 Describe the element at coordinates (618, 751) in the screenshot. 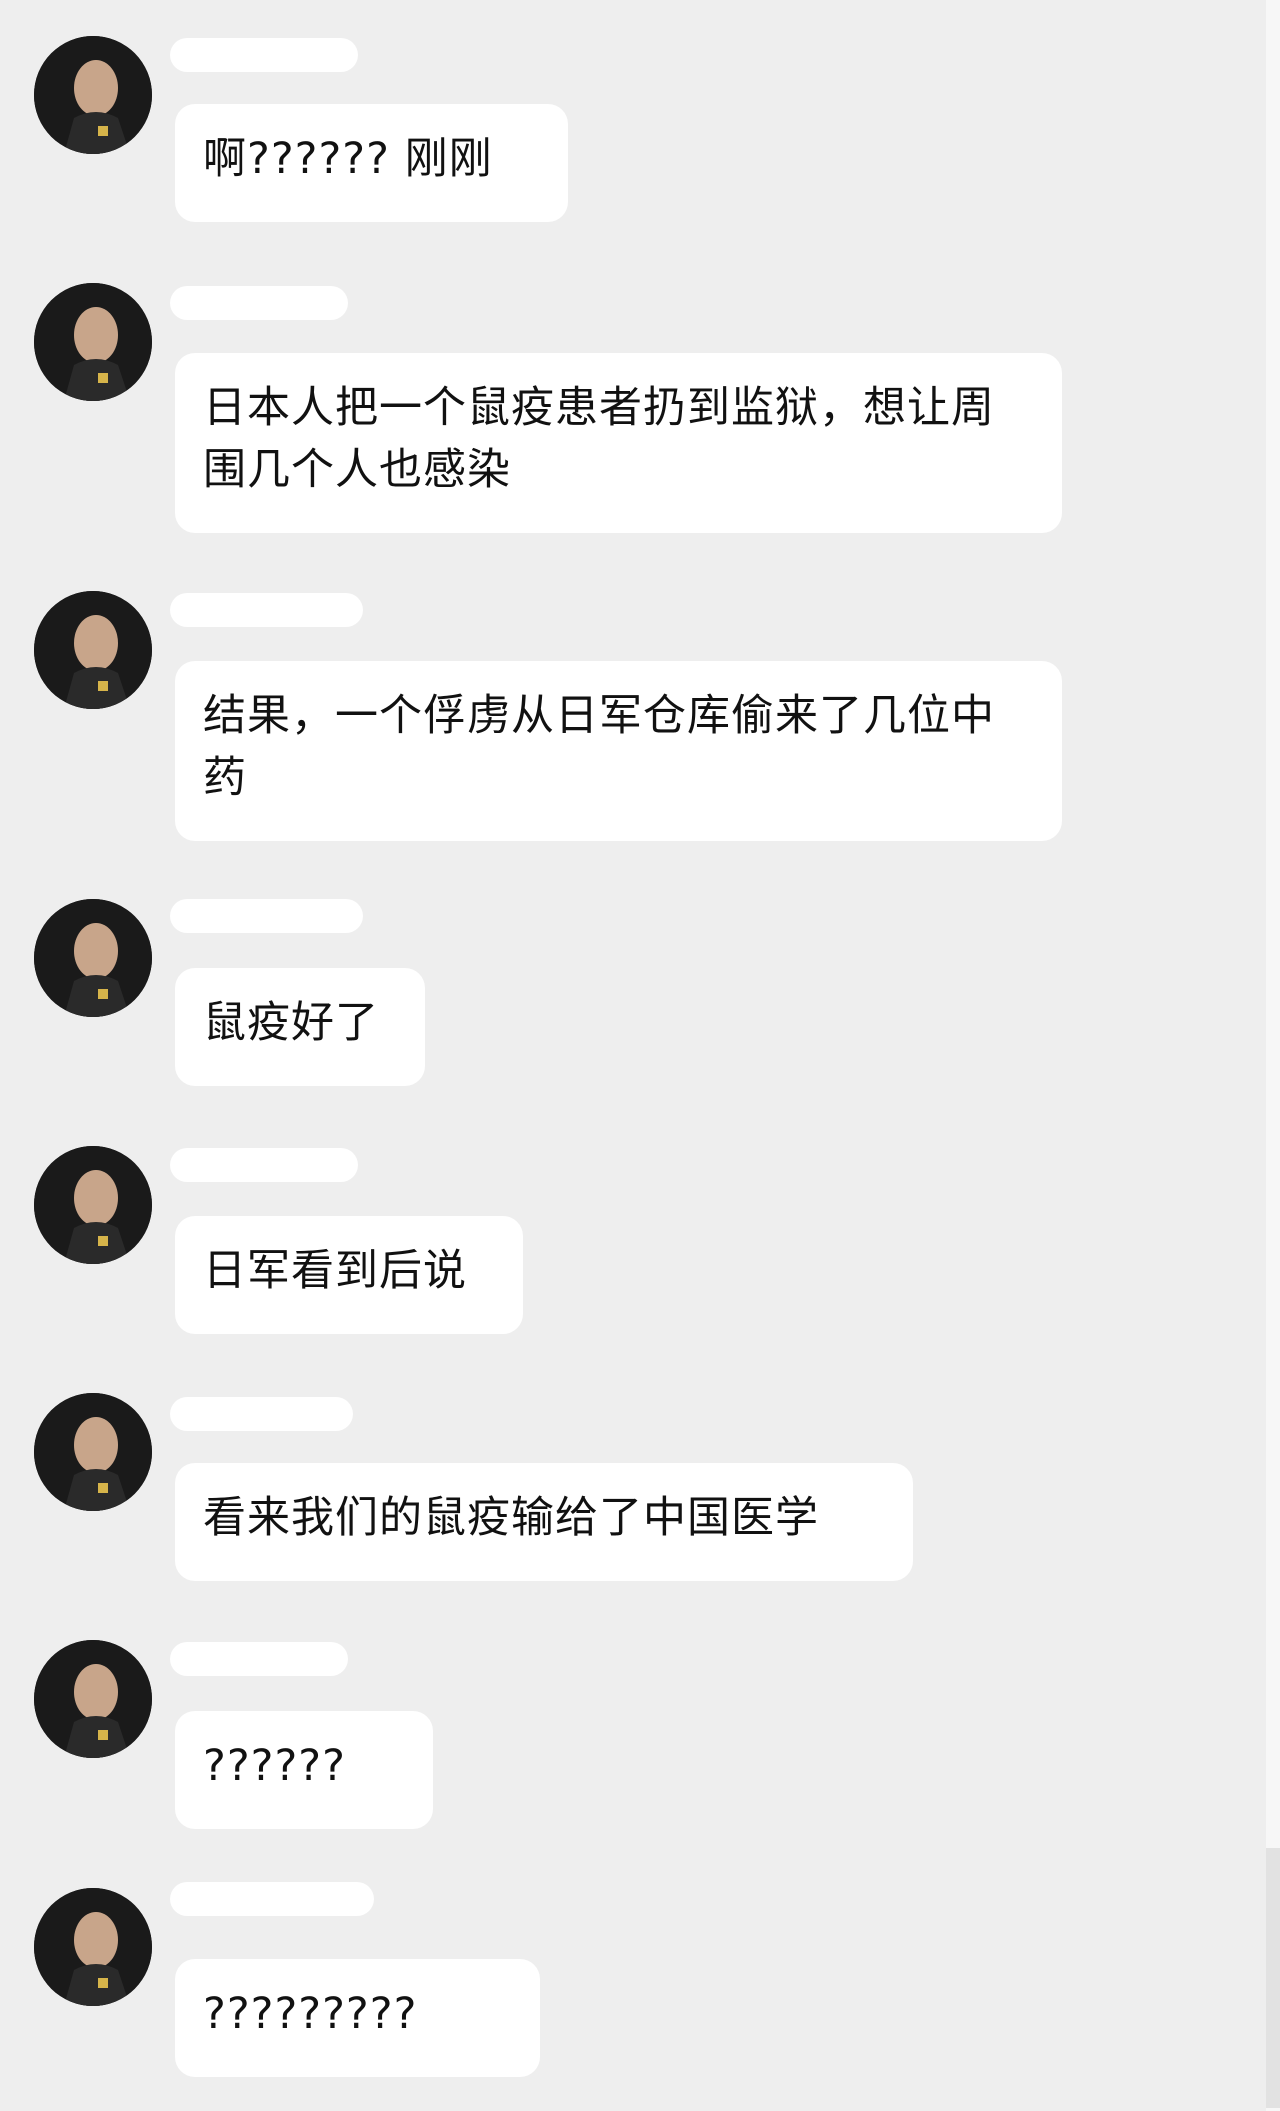

I see `message-bubble: 结果，一个俘虏从日军仓库偷来了几位中药` at that location.